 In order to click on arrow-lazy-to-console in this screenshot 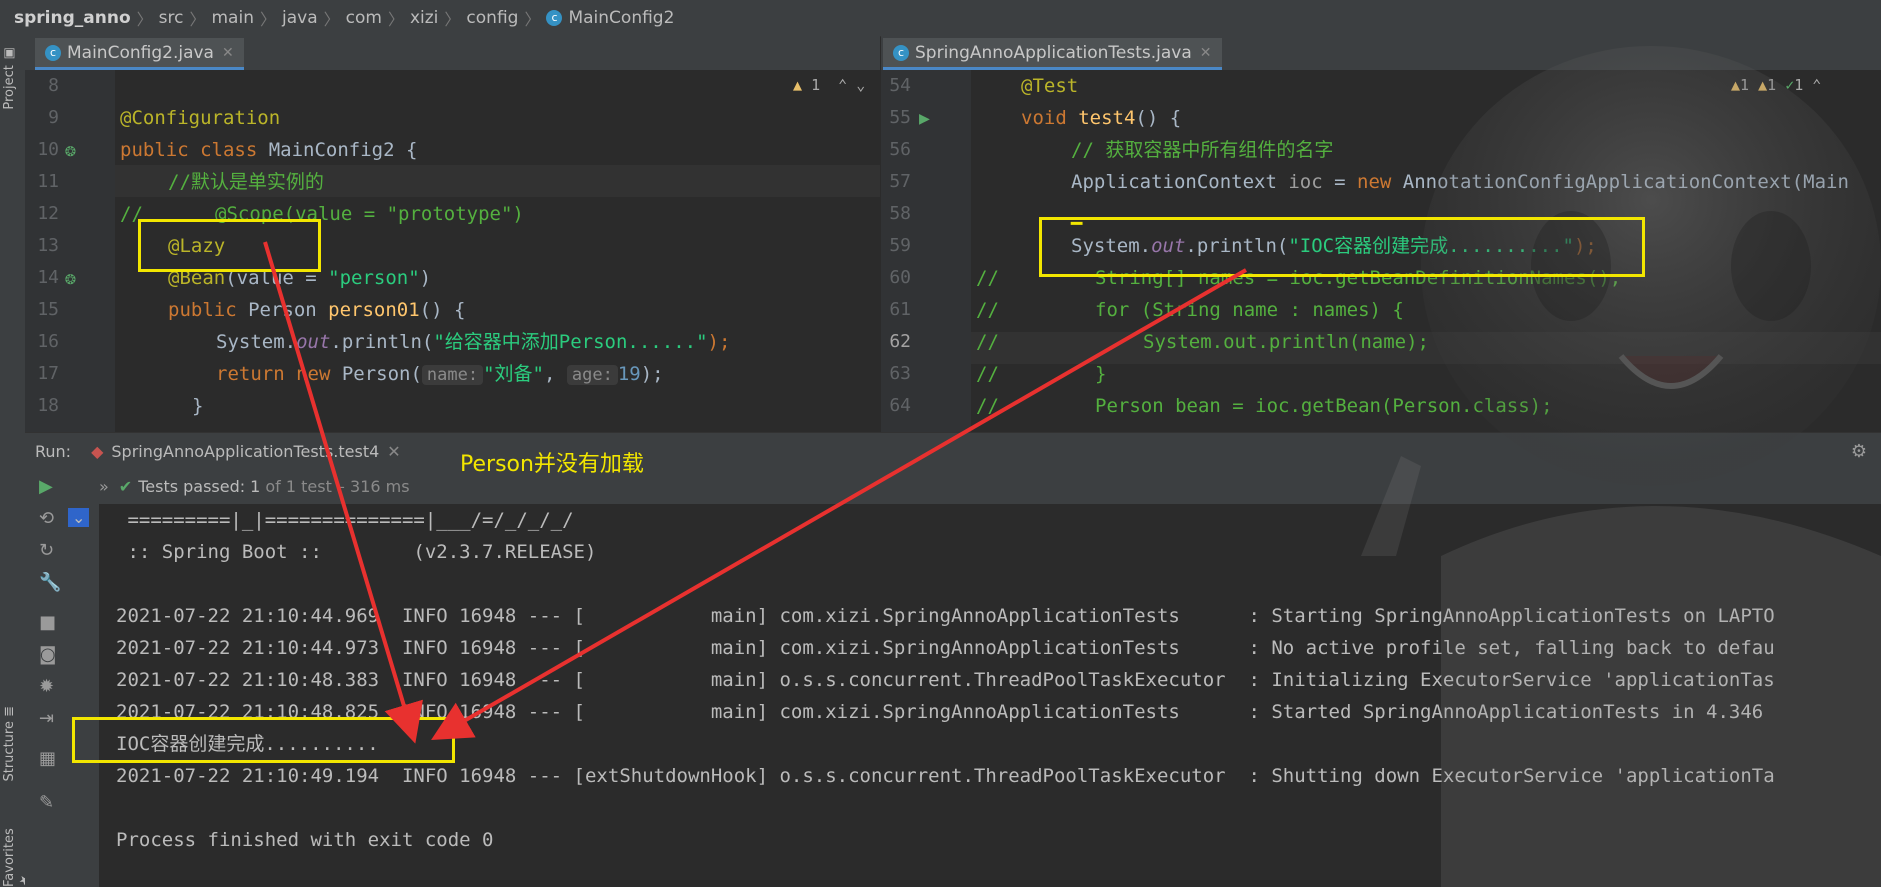, I will do `click(343, 492)`.